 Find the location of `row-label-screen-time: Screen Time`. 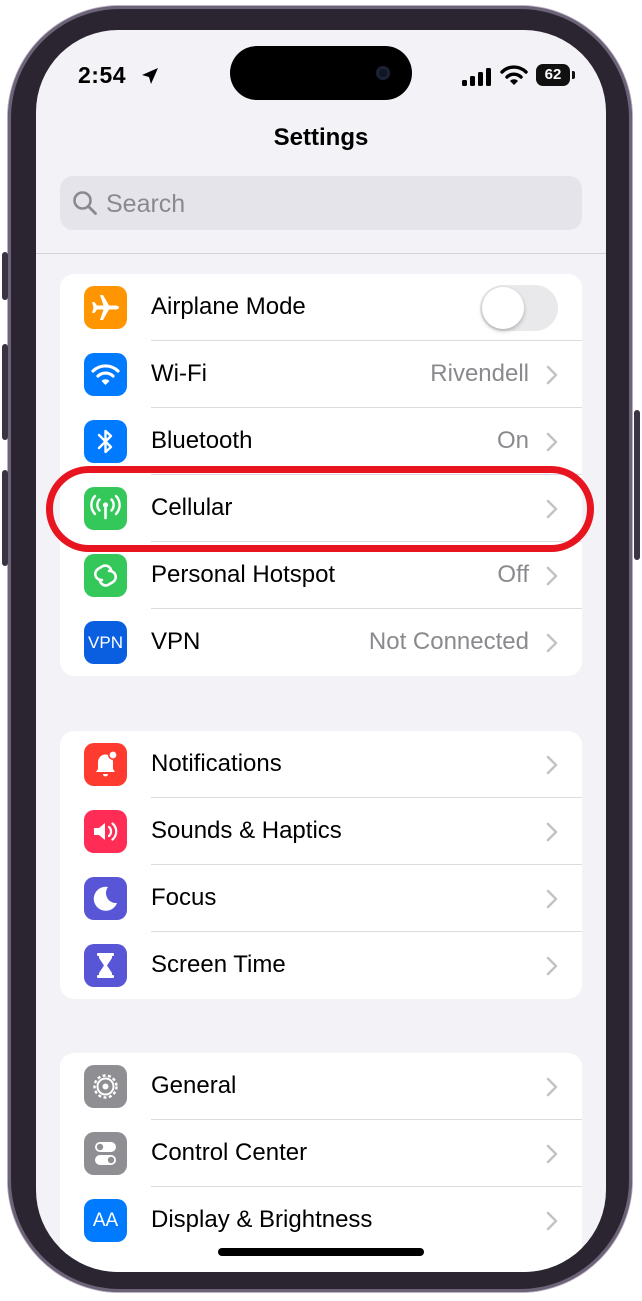

row-label-screen-time: Screen Time is located at coordinates (218, 964).